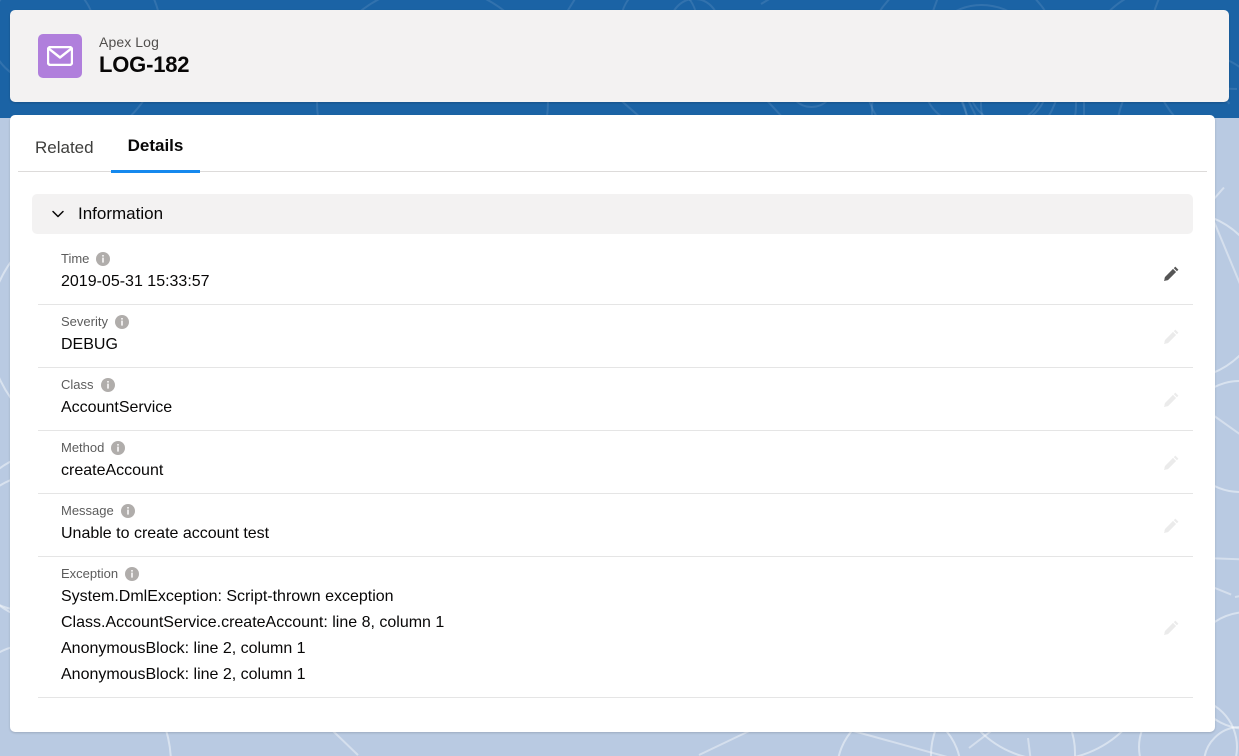 This screenshot has height=756, width=1239. Describe the element at coordinates (615, 336) in the screenshot. I see `field-row-severity: Severity DEBUG` at that location.